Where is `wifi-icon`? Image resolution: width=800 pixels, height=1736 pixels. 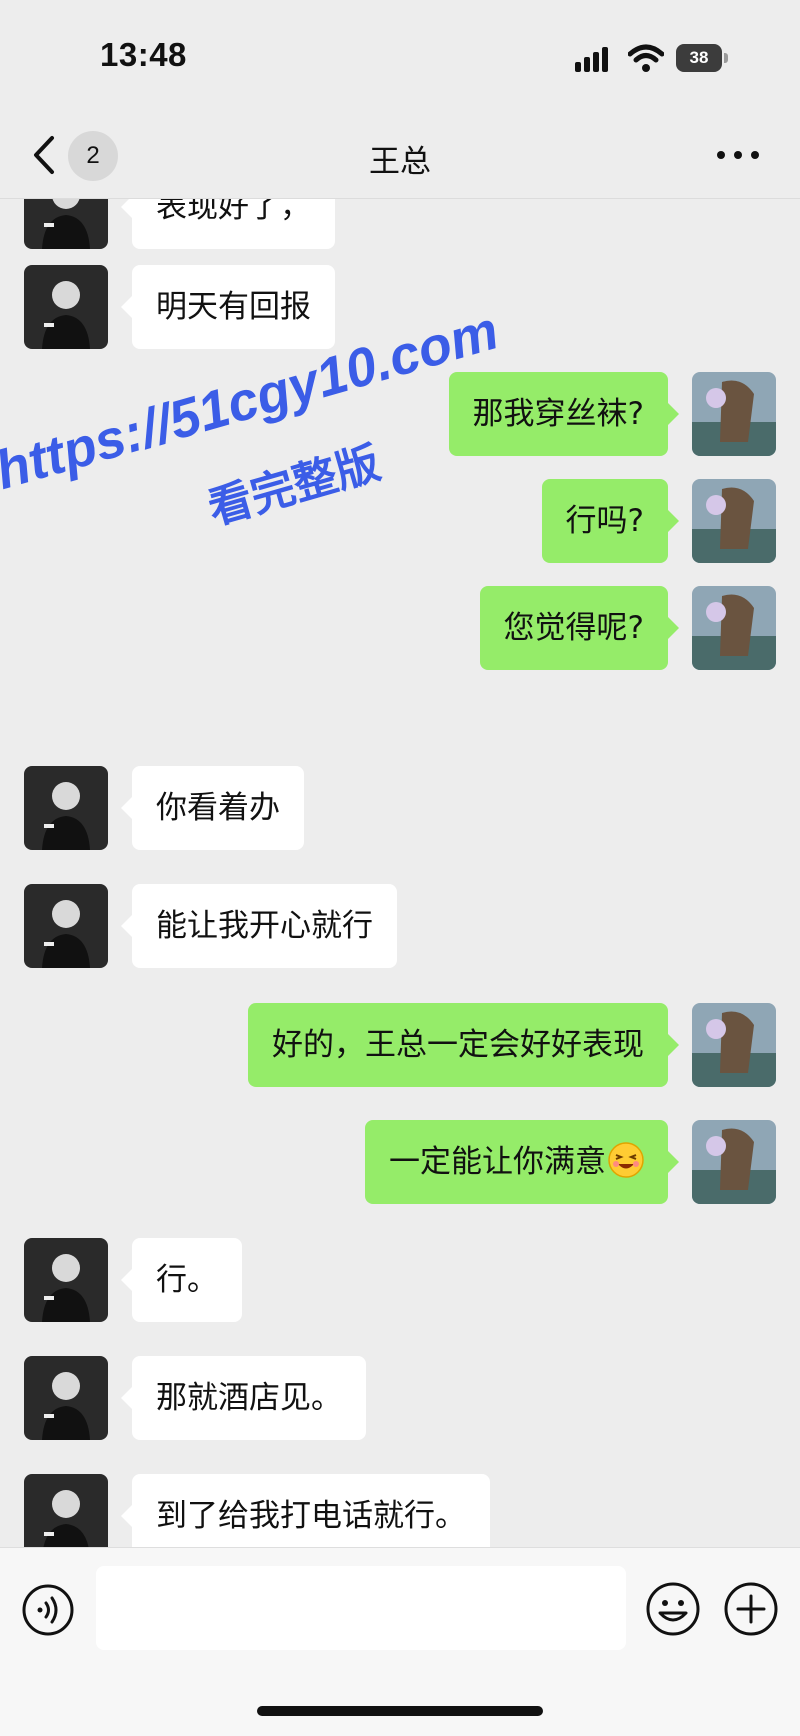 wifi-icon is located at coordinates (646, 58).